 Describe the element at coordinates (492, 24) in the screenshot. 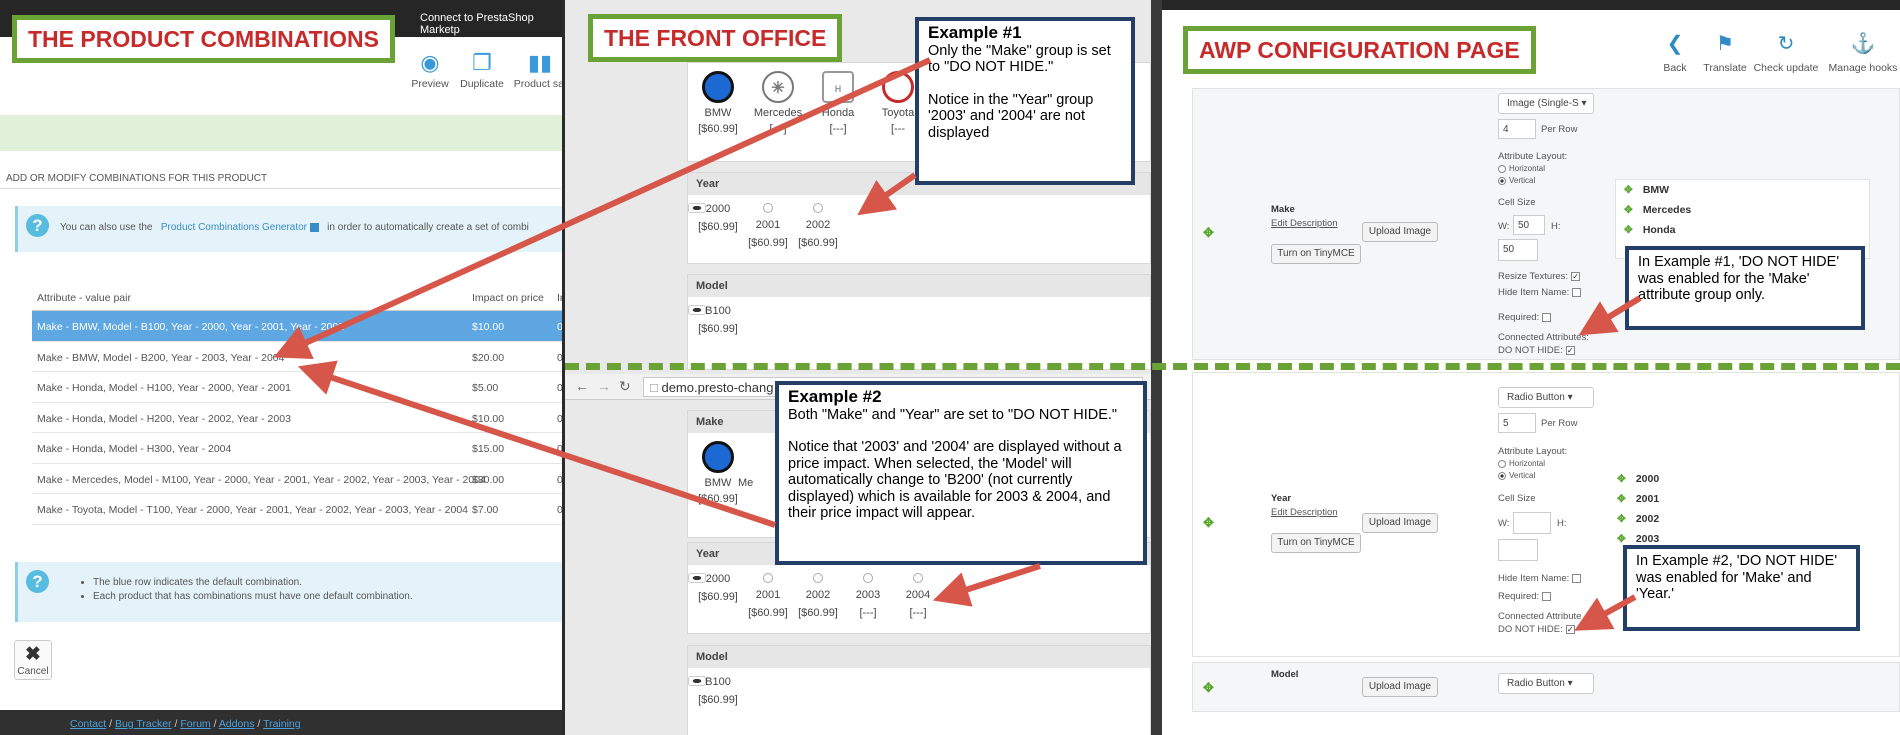

I see `marketplace-link: Connect to PrestaShop Marketp` at that location.